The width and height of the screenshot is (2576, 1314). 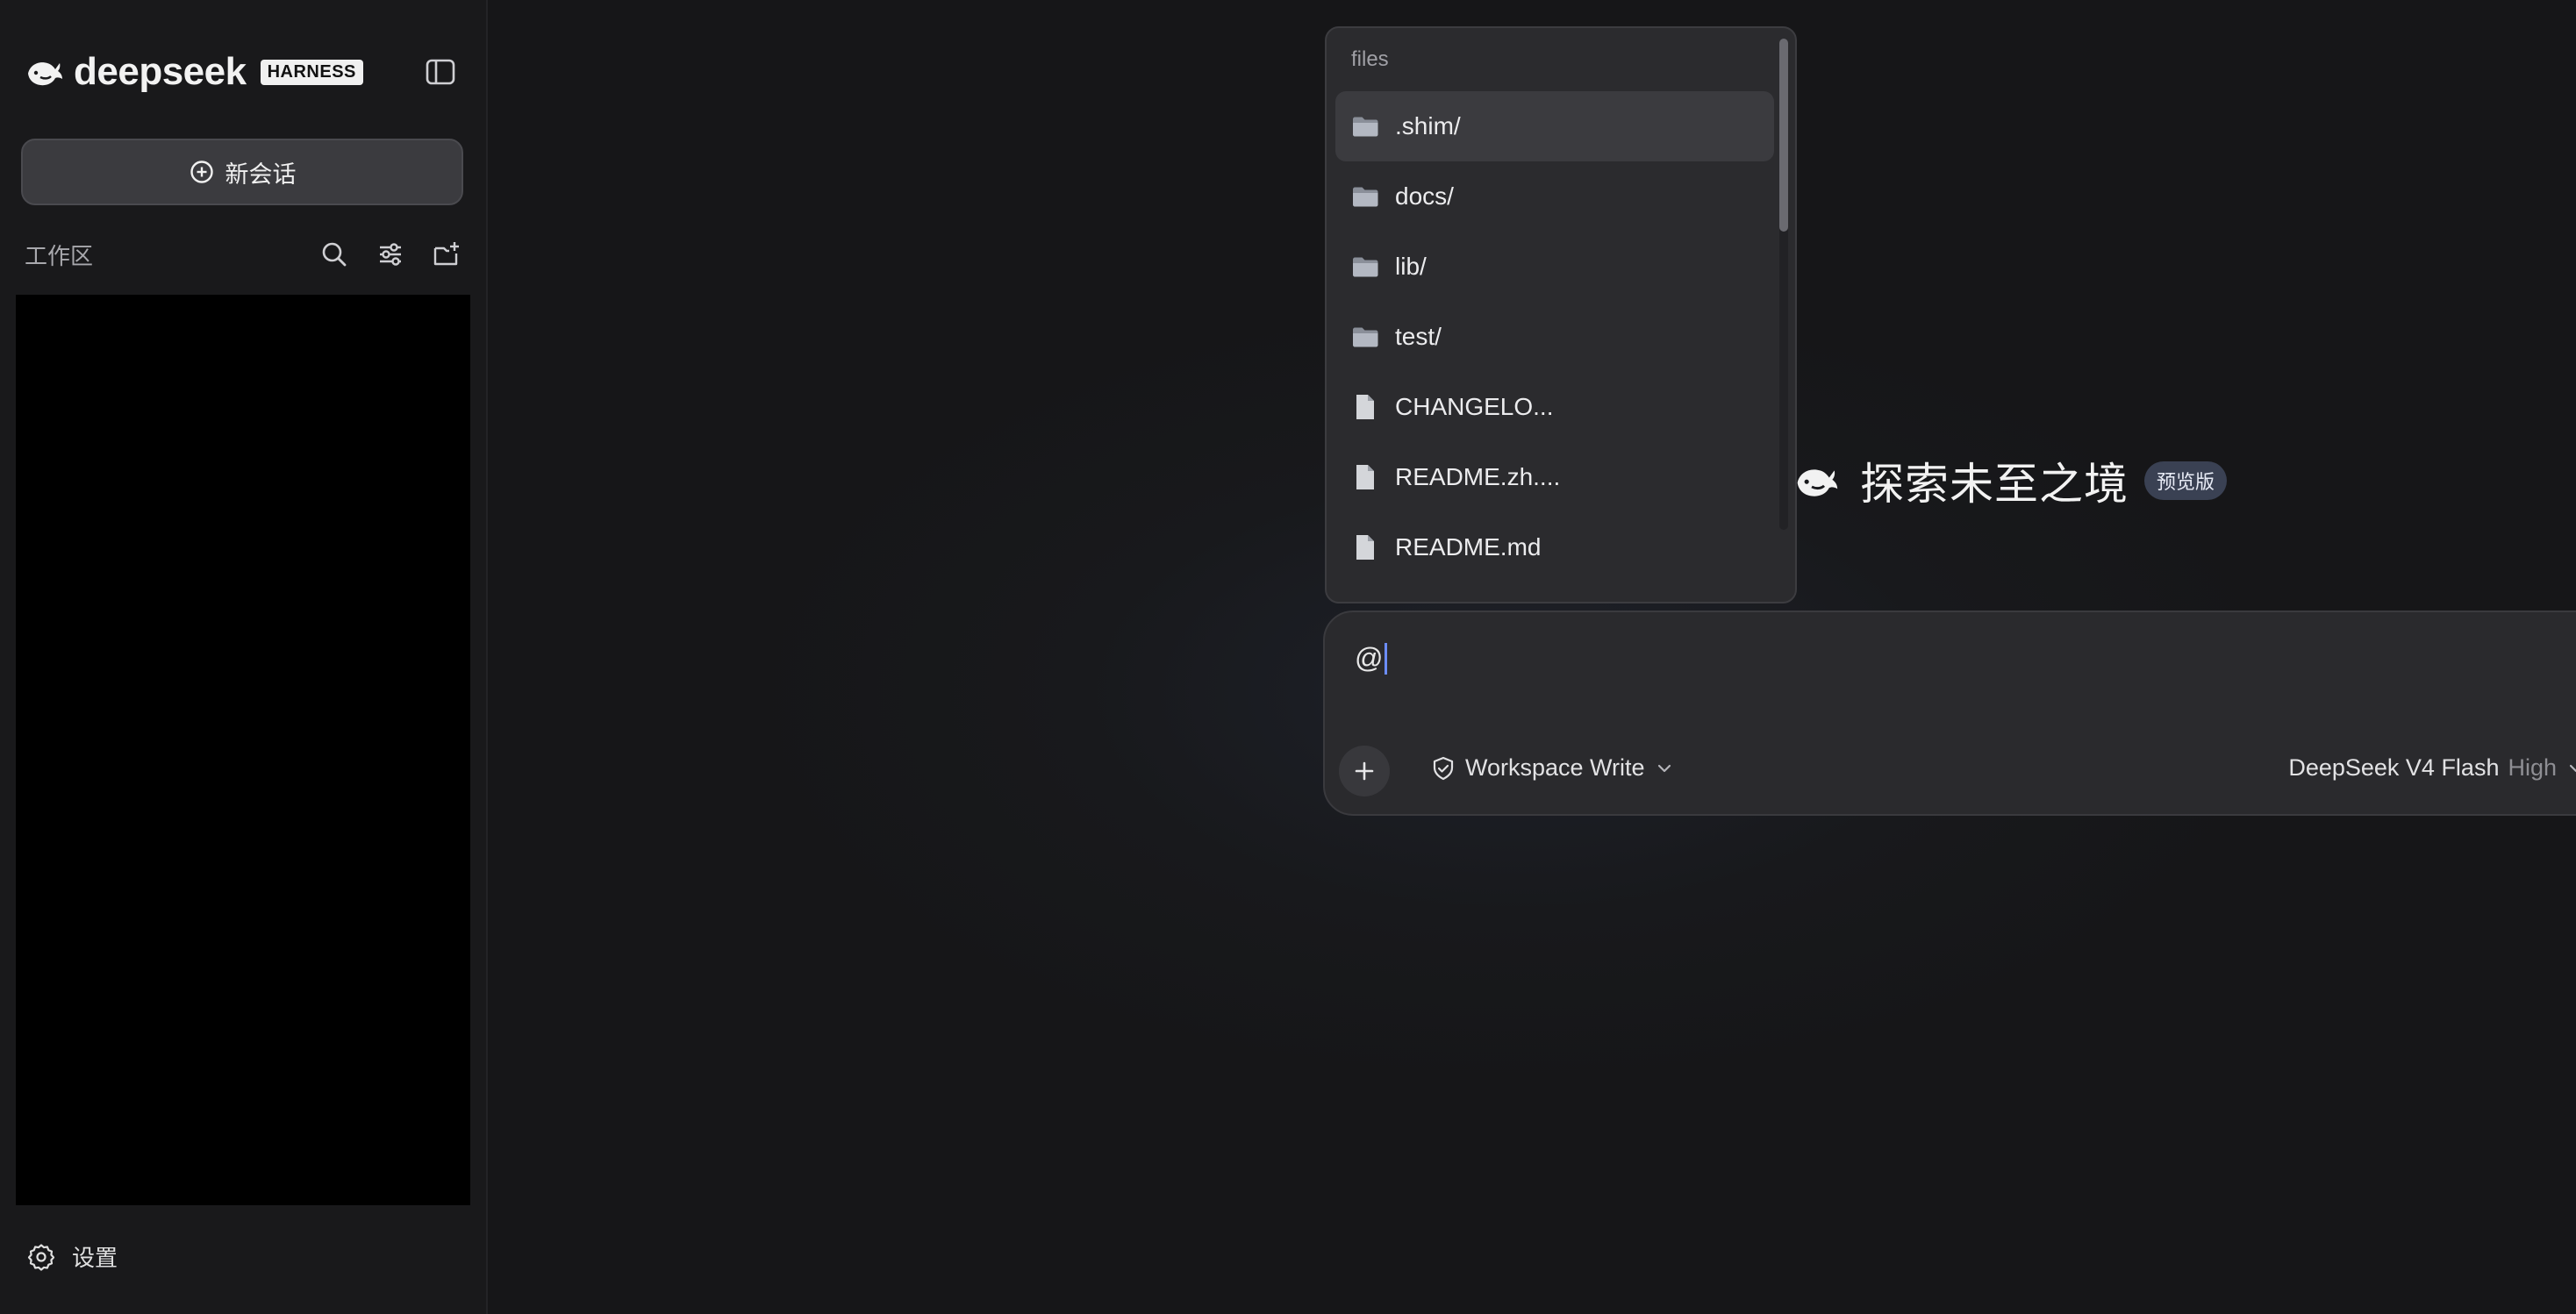 I want to click on file-item-label: test/, so click(x=1418, y=336).